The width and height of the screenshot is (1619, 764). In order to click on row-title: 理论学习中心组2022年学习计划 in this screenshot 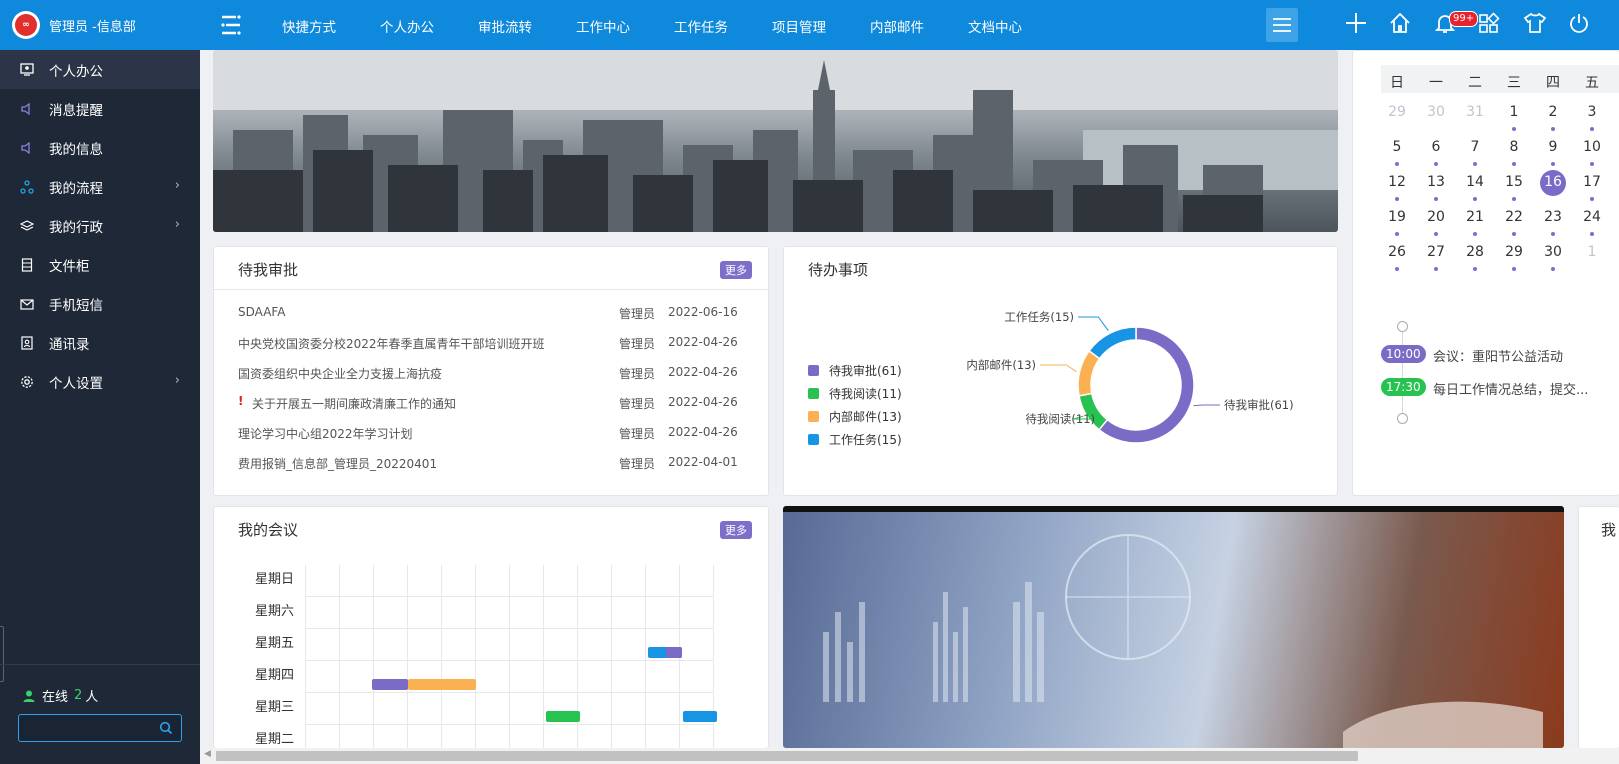, I will do `click(325, 433)`.